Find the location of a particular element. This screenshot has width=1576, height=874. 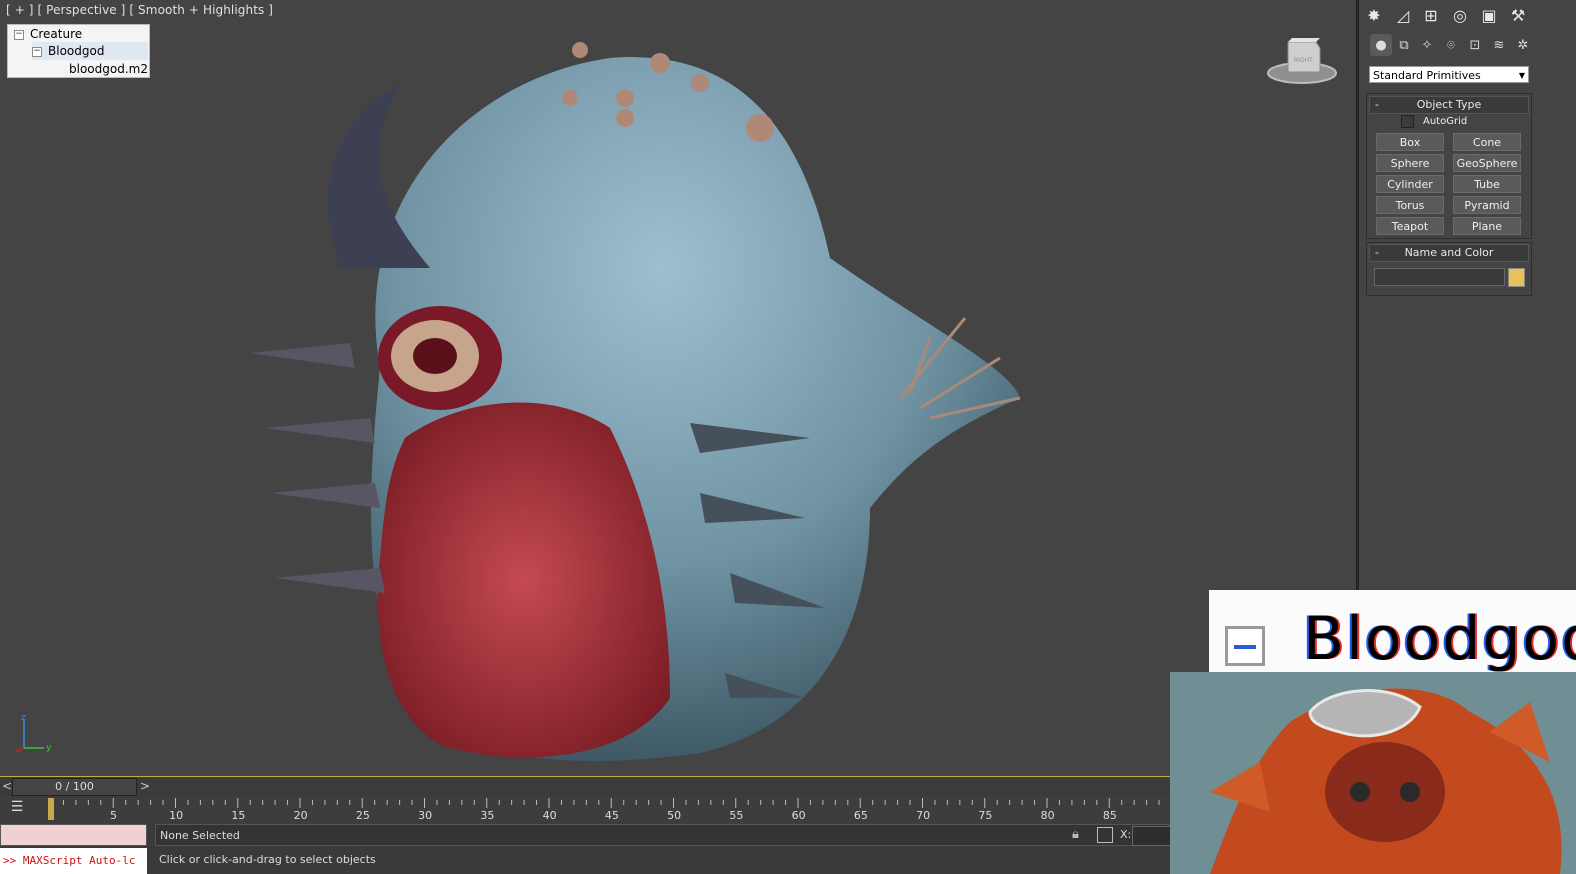

timeline-tick-label: 10 is located at coordinates (176, 815).